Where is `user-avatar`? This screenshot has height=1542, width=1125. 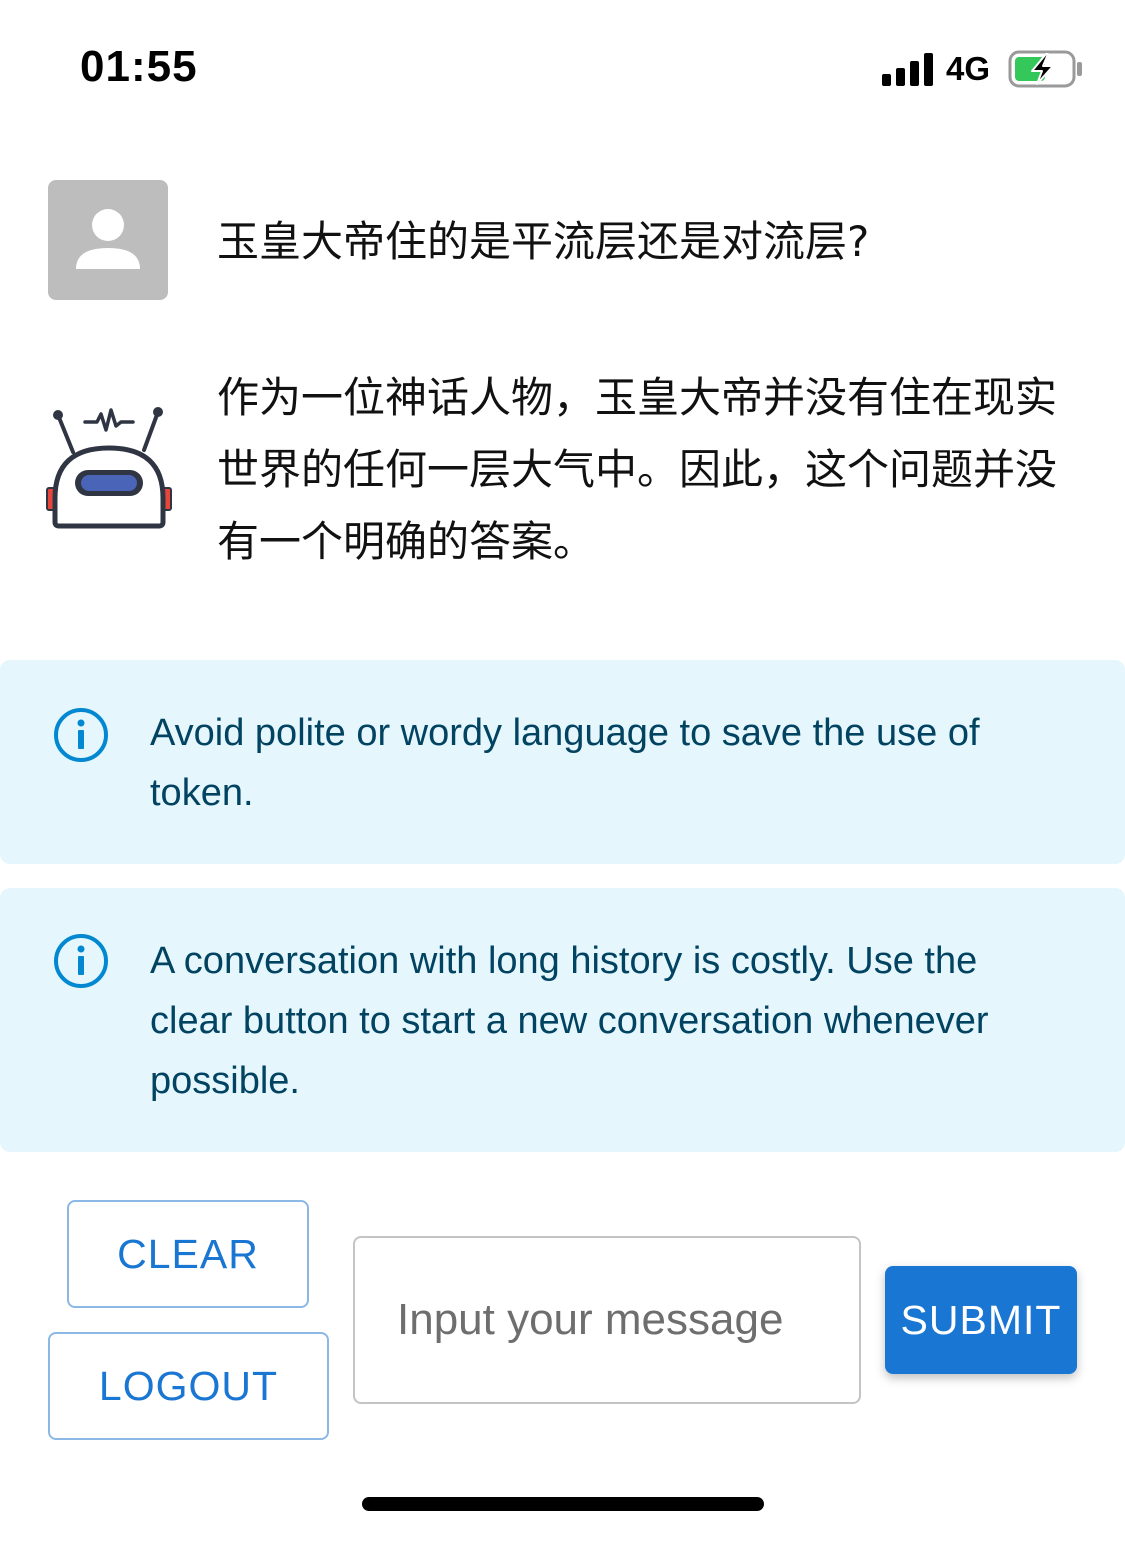 user-avatar is located at coordinates (108, 240).